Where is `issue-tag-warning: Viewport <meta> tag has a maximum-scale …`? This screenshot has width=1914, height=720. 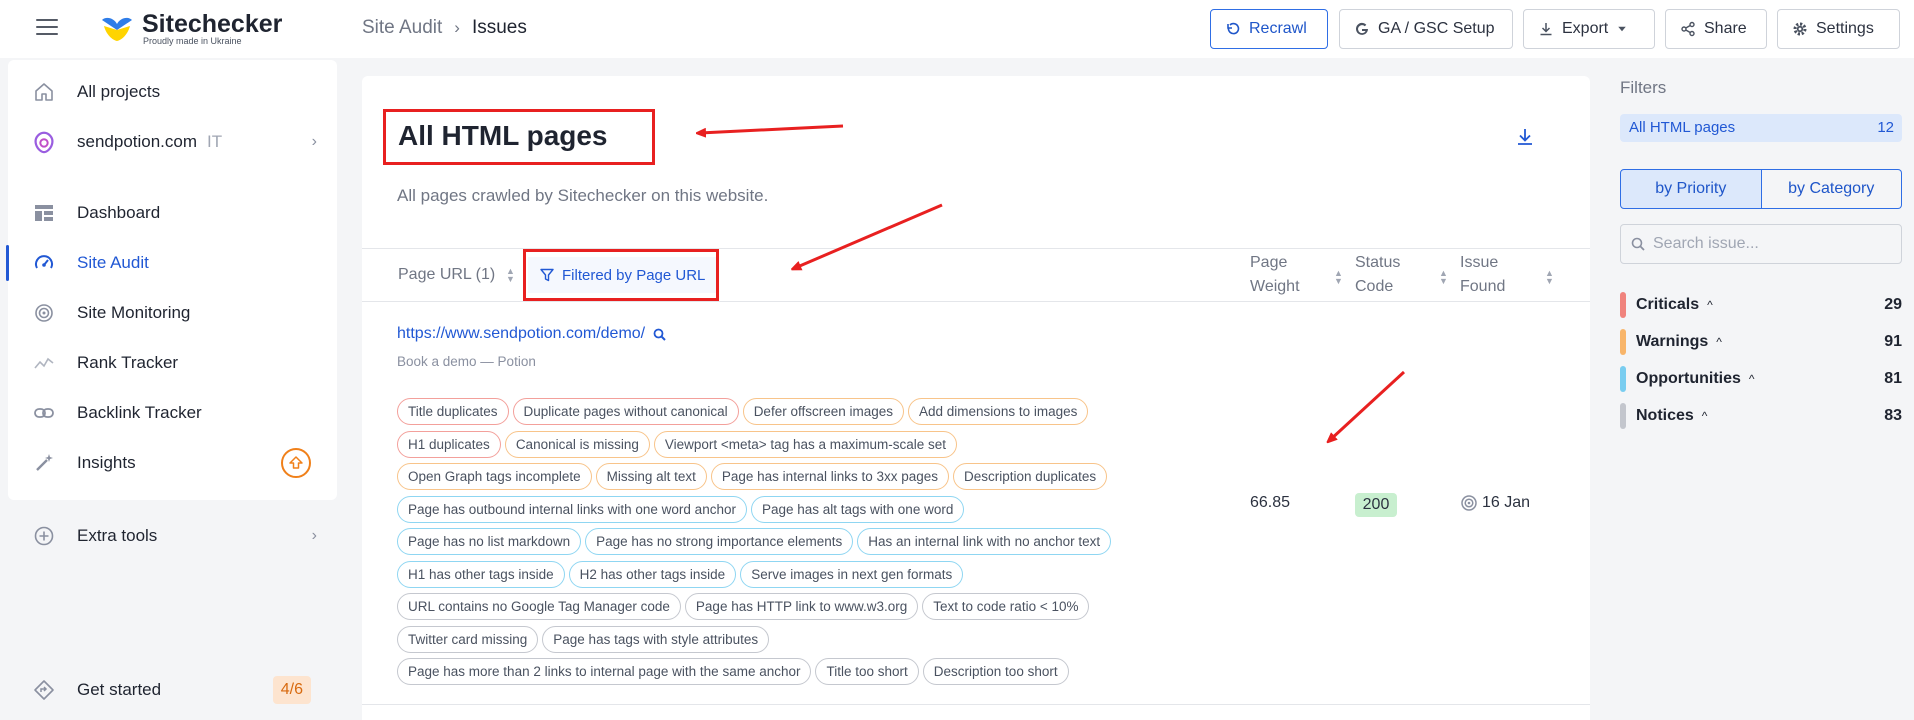
issue-tag-warning: Viewport <meta> tag has a maximum-scale … is located at coordinates (805, 444).